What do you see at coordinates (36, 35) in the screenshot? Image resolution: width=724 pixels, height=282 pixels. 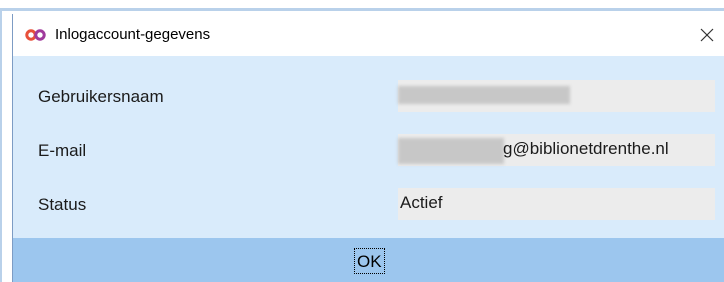 I see `infinity-logo-icon` at bounding box center [36, 35].